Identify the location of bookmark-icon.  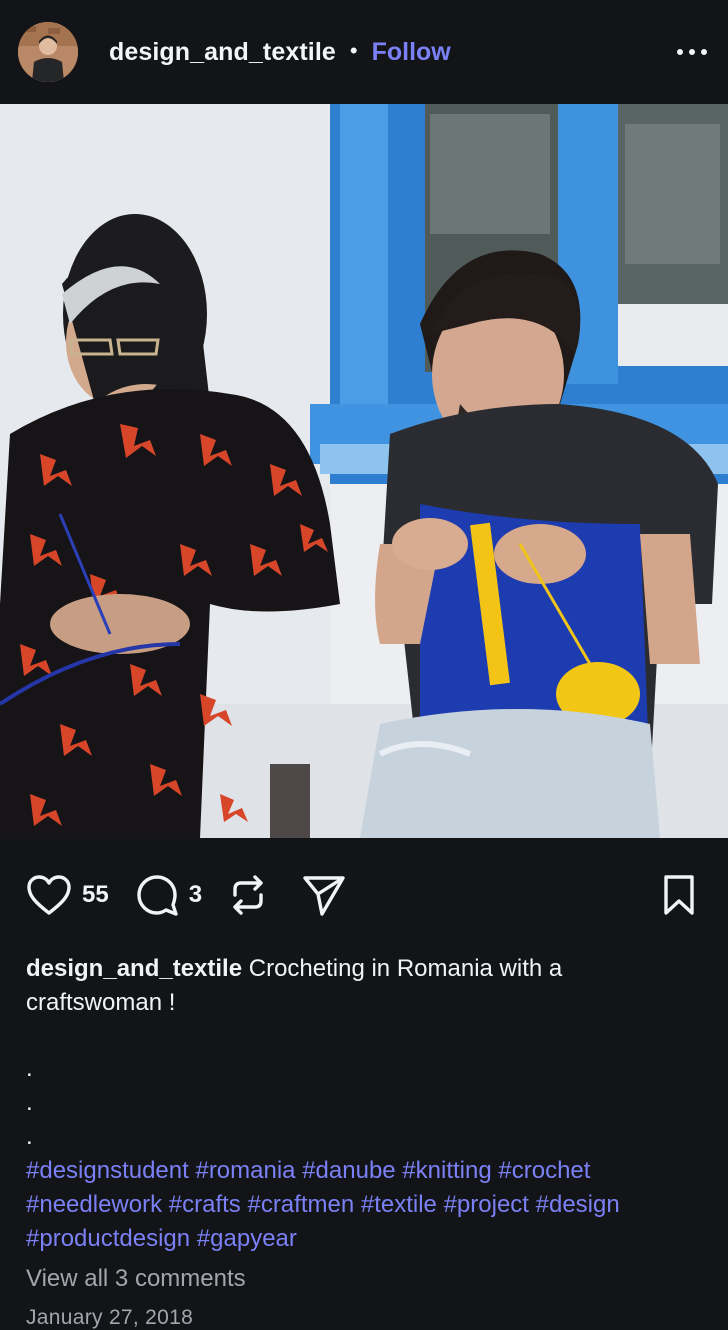
(679, 895).